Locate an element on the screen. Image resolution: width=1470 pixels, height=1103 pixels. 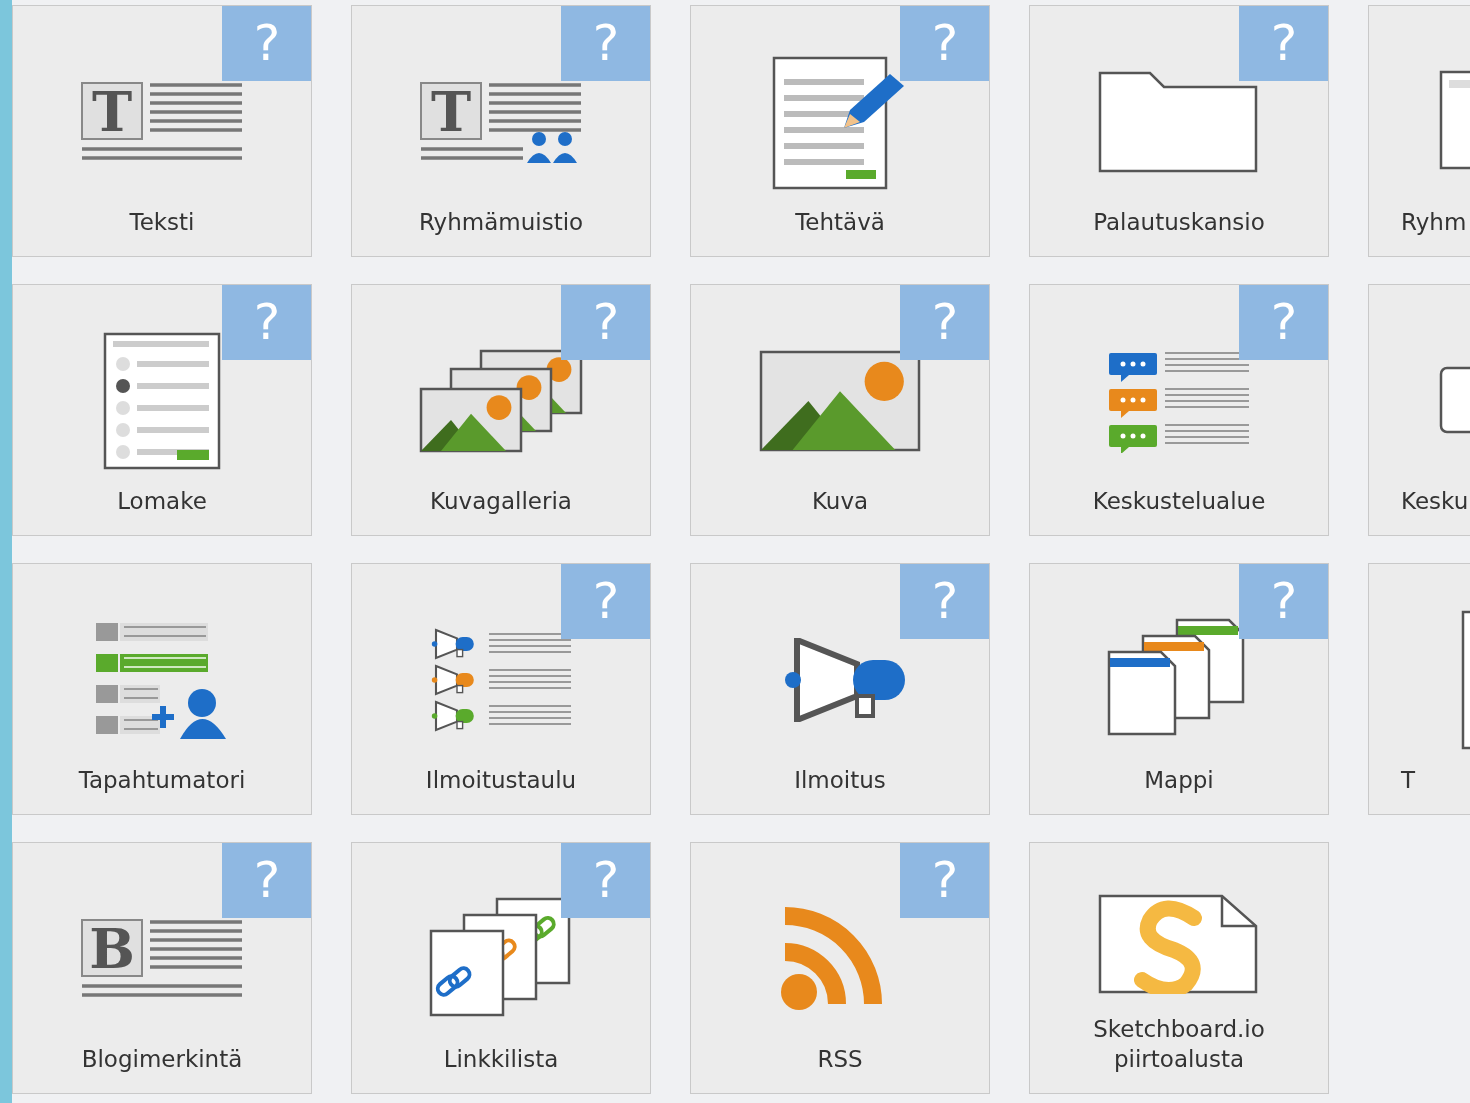
module-tile: Kesku is located at coordinates (1419, 410).